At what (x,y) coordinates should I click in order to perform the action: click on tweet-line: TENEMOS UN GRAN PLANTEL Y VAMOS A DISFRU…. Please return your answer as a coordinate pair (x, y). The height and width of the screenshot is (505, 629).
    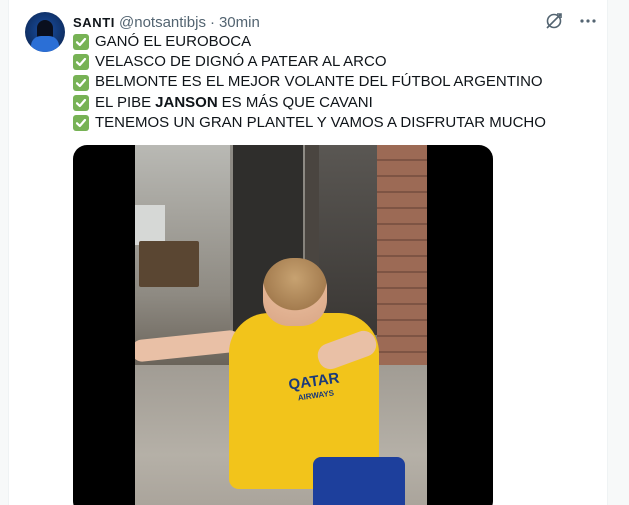
    Looking at the image, I should click on (333, 123).